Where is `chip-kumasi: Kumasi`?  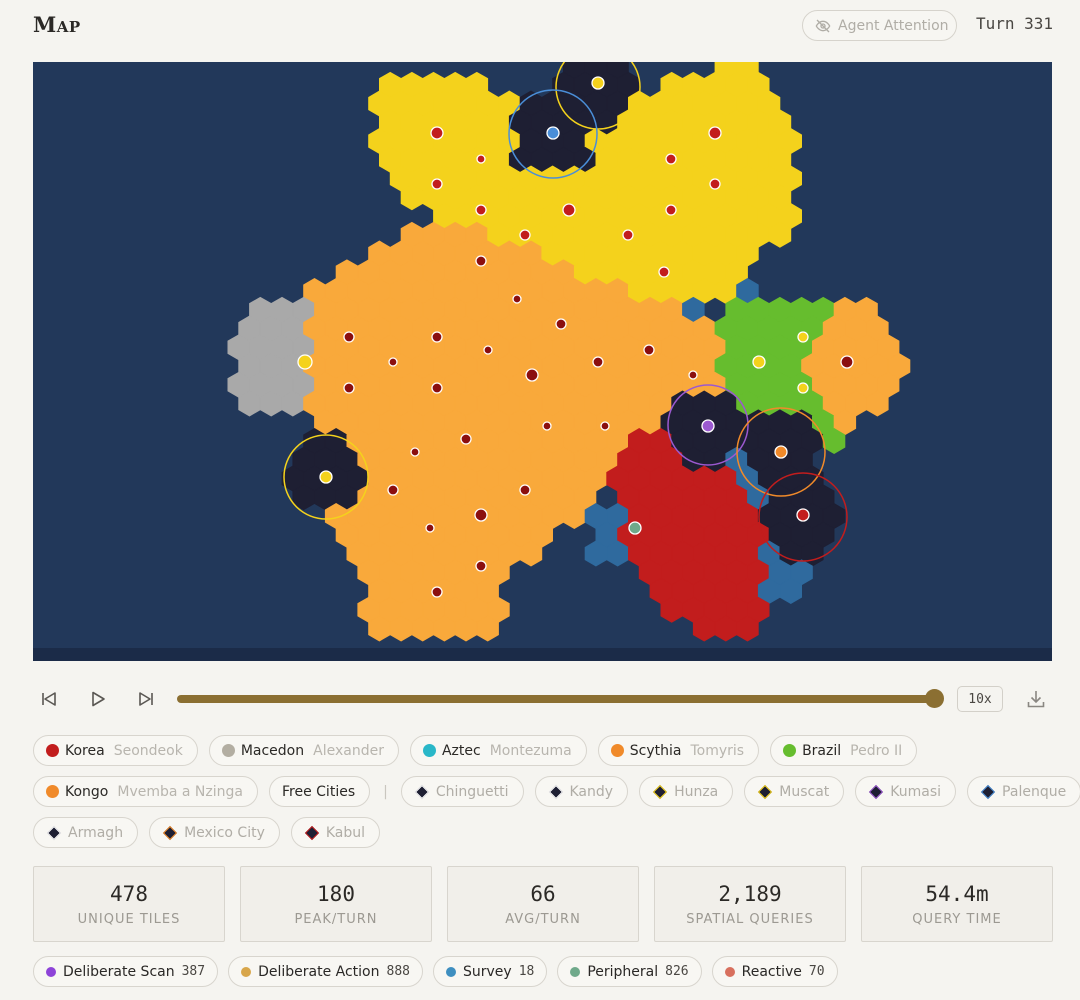
chip-kumasi: Kumasi is located at coordinates (906, 791).